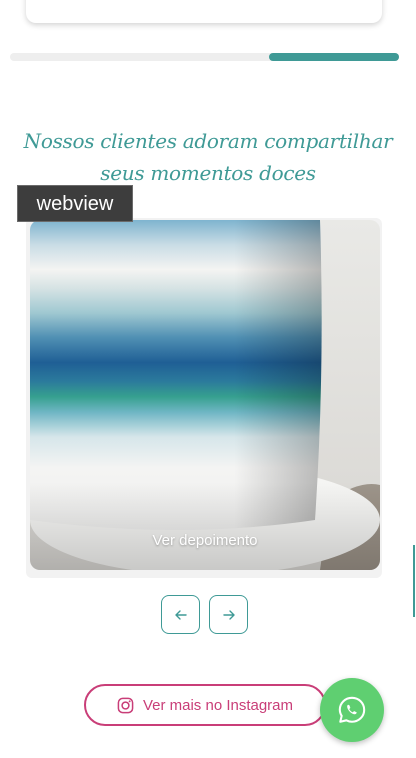 The image size is (416, 758). I want to click on carousel-progress-fill, so click(334, 57).